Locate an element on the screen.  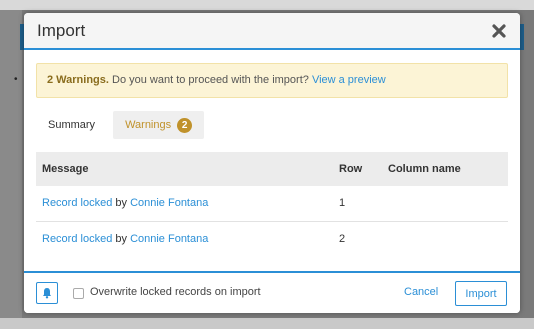
tab-label: Summary is located at coordinates (72, 125).